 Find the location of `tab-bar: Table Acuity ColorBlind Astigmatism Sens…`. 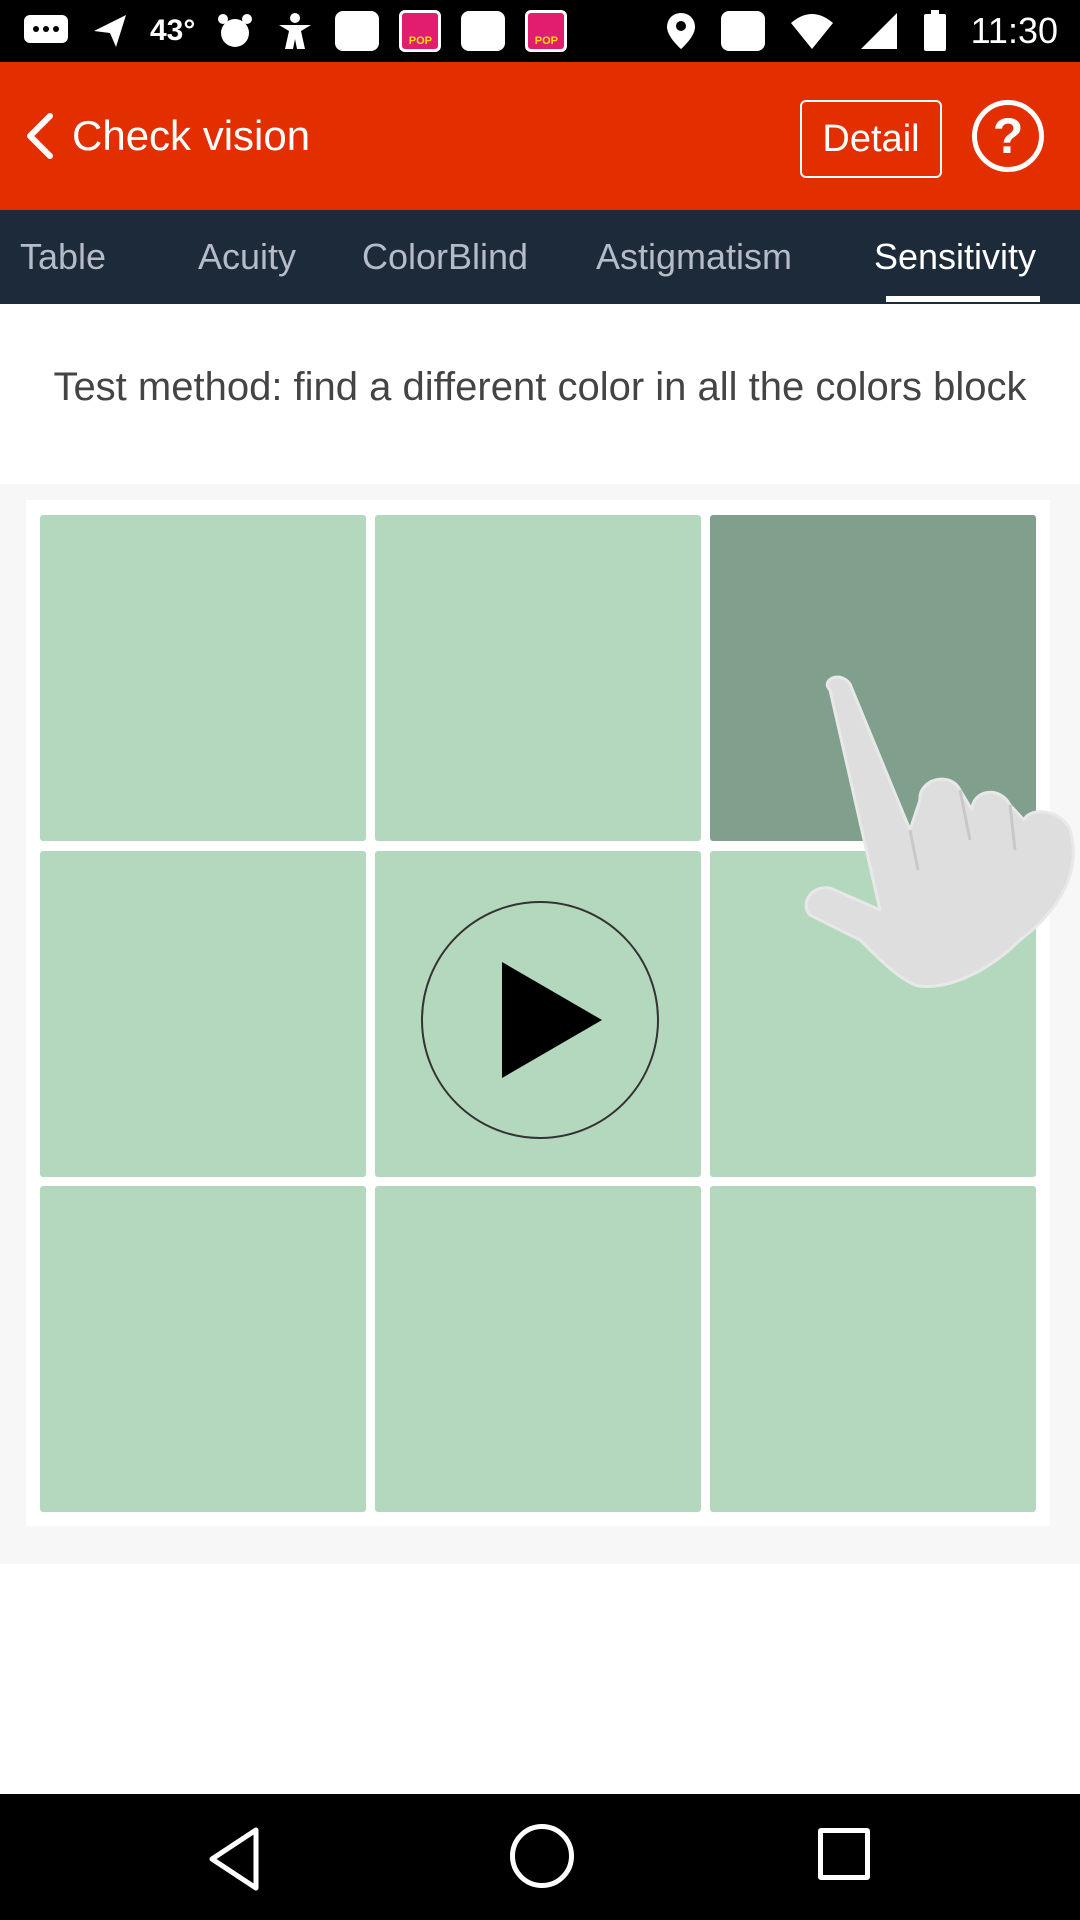

tab-bar: Table Acuity ColorBlind Astigmatism Sens… is located at coordinates (540, 257).